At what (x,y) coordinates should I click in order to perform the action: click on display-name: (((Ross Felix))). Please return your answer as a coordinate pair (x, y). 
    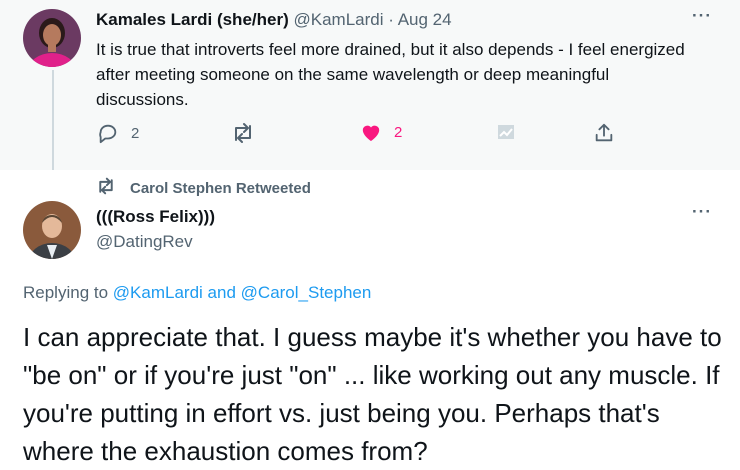
    Looking at the image, I should click on (155, 217).